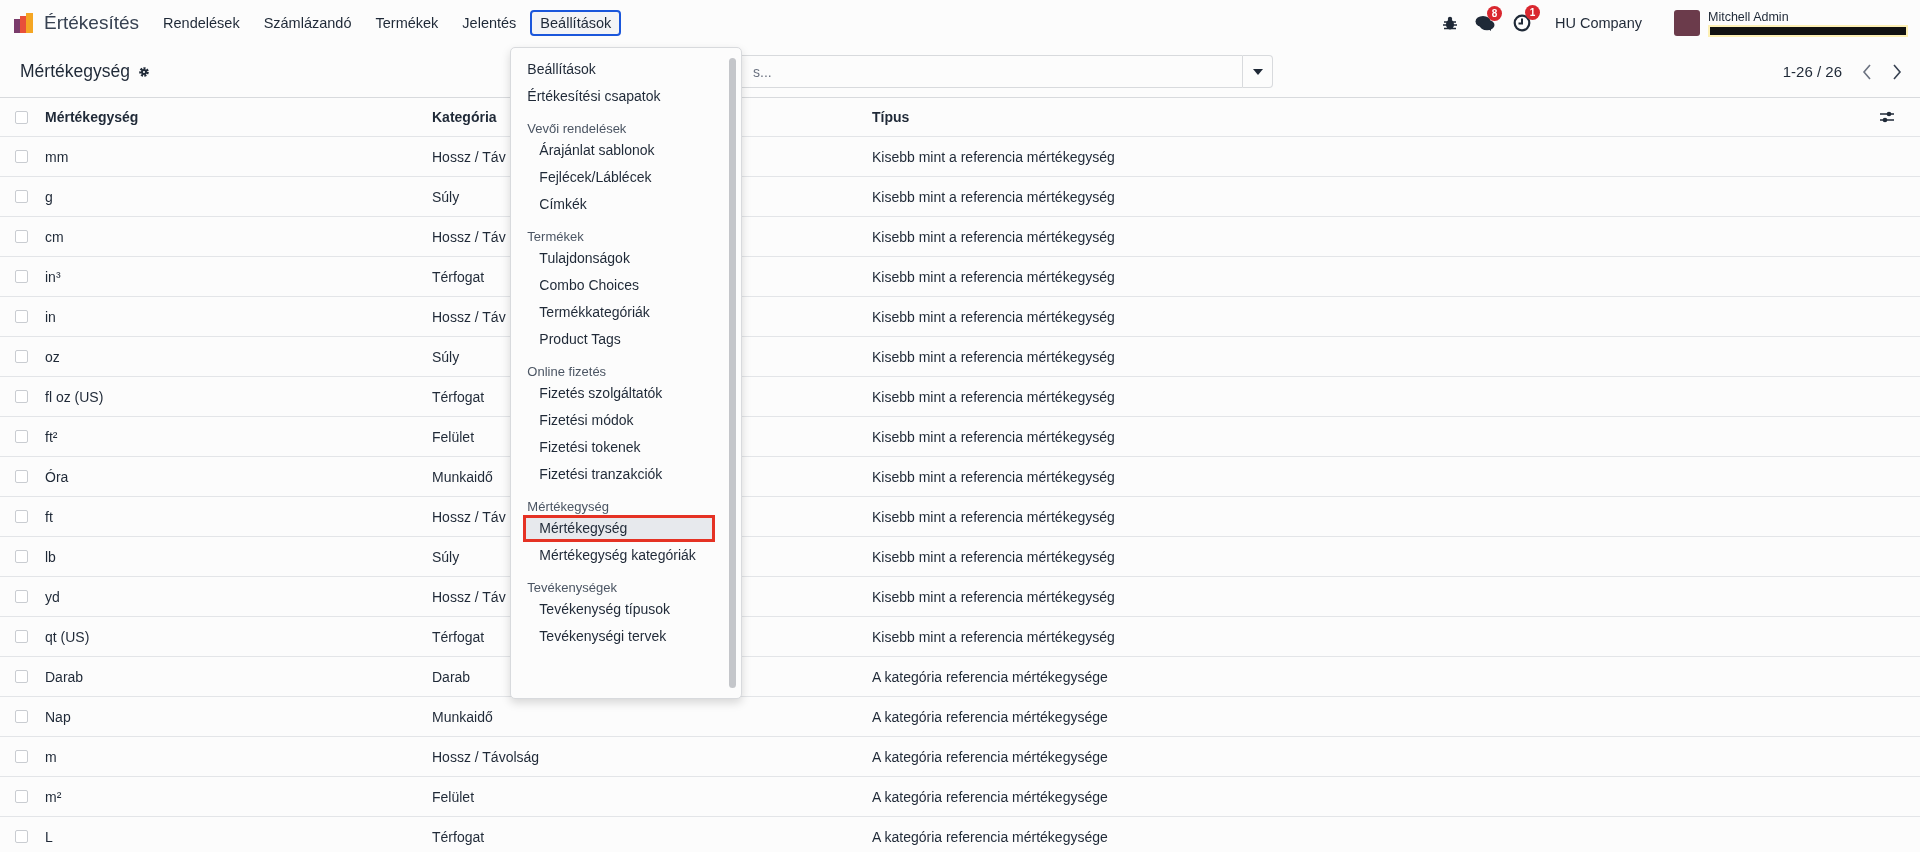 This screenshot has width=1920, height=852. Describe the element at coordinates (407, 23) in the screenshot. I see `menu-item: Termékek` at that location.